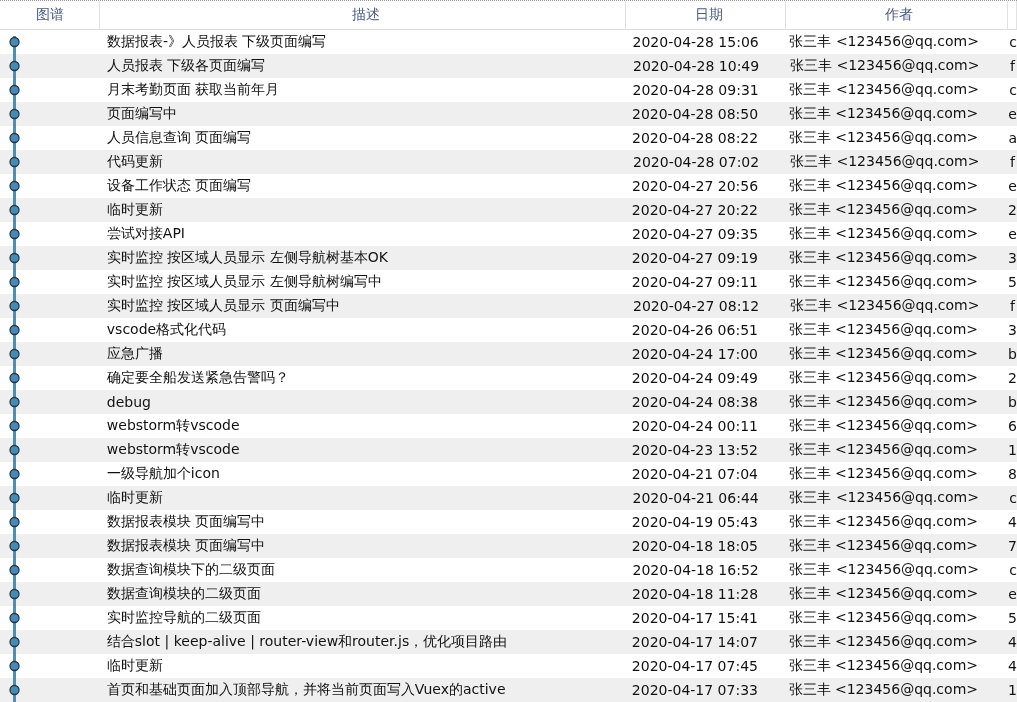 The height and width of the screenshot is (702, 1017). I want to click on commit-message: 人员报表 下级各页面编写, so click(186, 66).